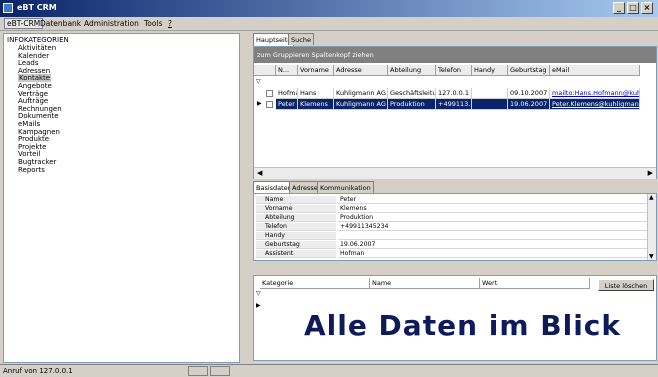  What do you see at coordinates (8, 8) in the screenshot?
I see `app-icon` at bounding box center [8, 8].